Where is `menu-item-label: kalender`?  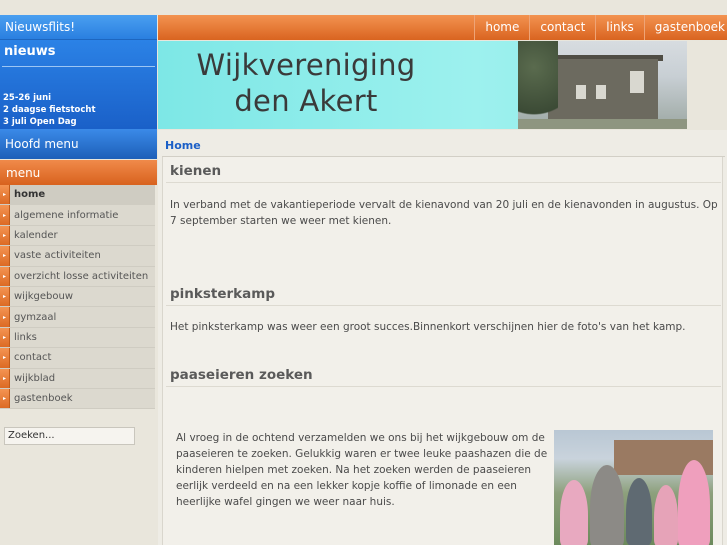 menu-item-label: kalender is located at coordinates (36, 235).